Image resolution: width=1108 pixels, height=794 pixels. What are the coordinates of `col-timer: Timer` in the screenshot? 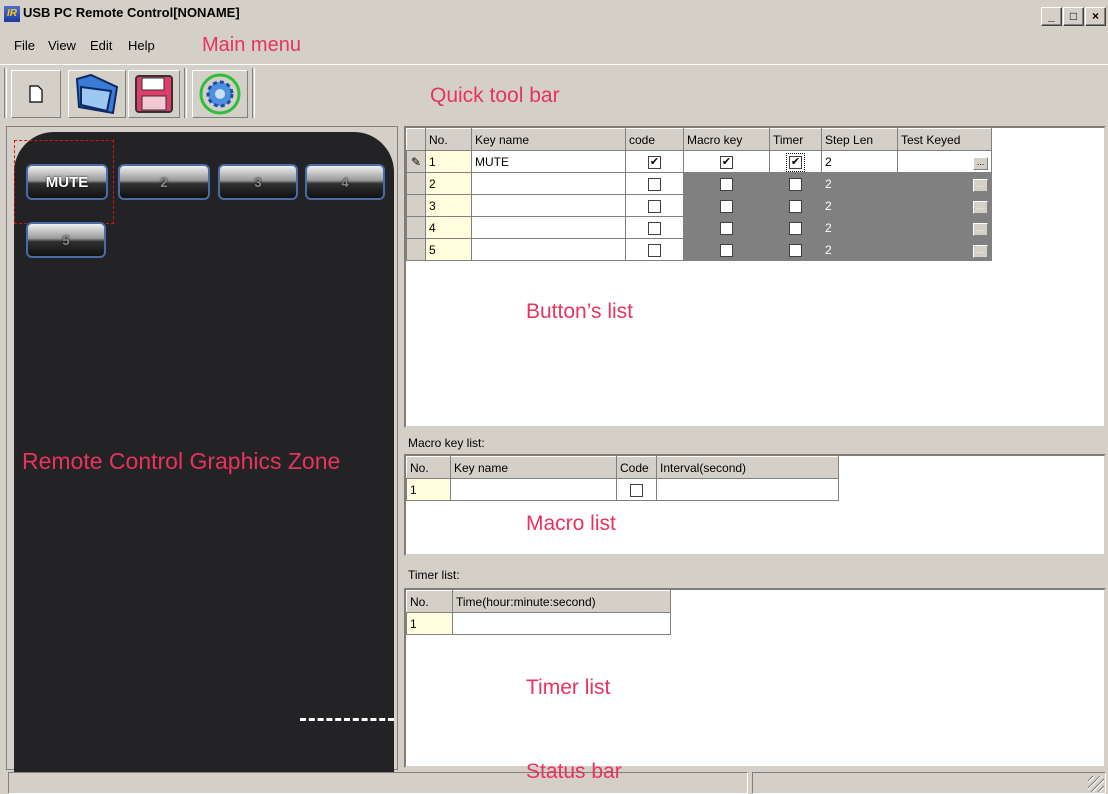 It's located at (795, 139).